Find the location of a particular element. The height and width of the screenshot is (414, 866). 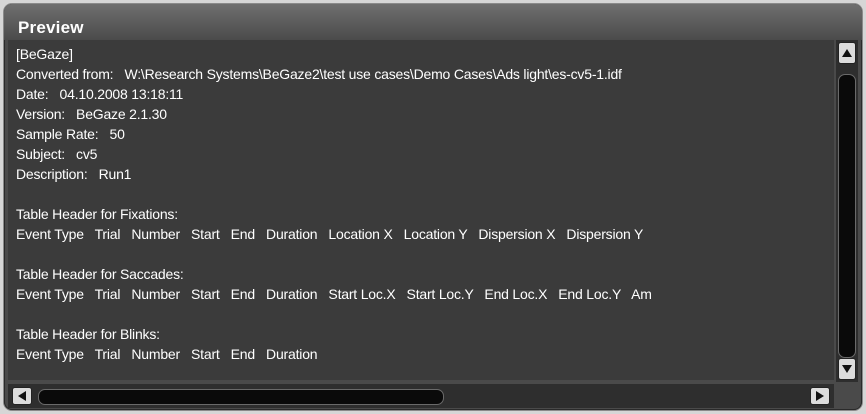

preview-line: Table Header for Saccades: is located at coordinates (100, 274).